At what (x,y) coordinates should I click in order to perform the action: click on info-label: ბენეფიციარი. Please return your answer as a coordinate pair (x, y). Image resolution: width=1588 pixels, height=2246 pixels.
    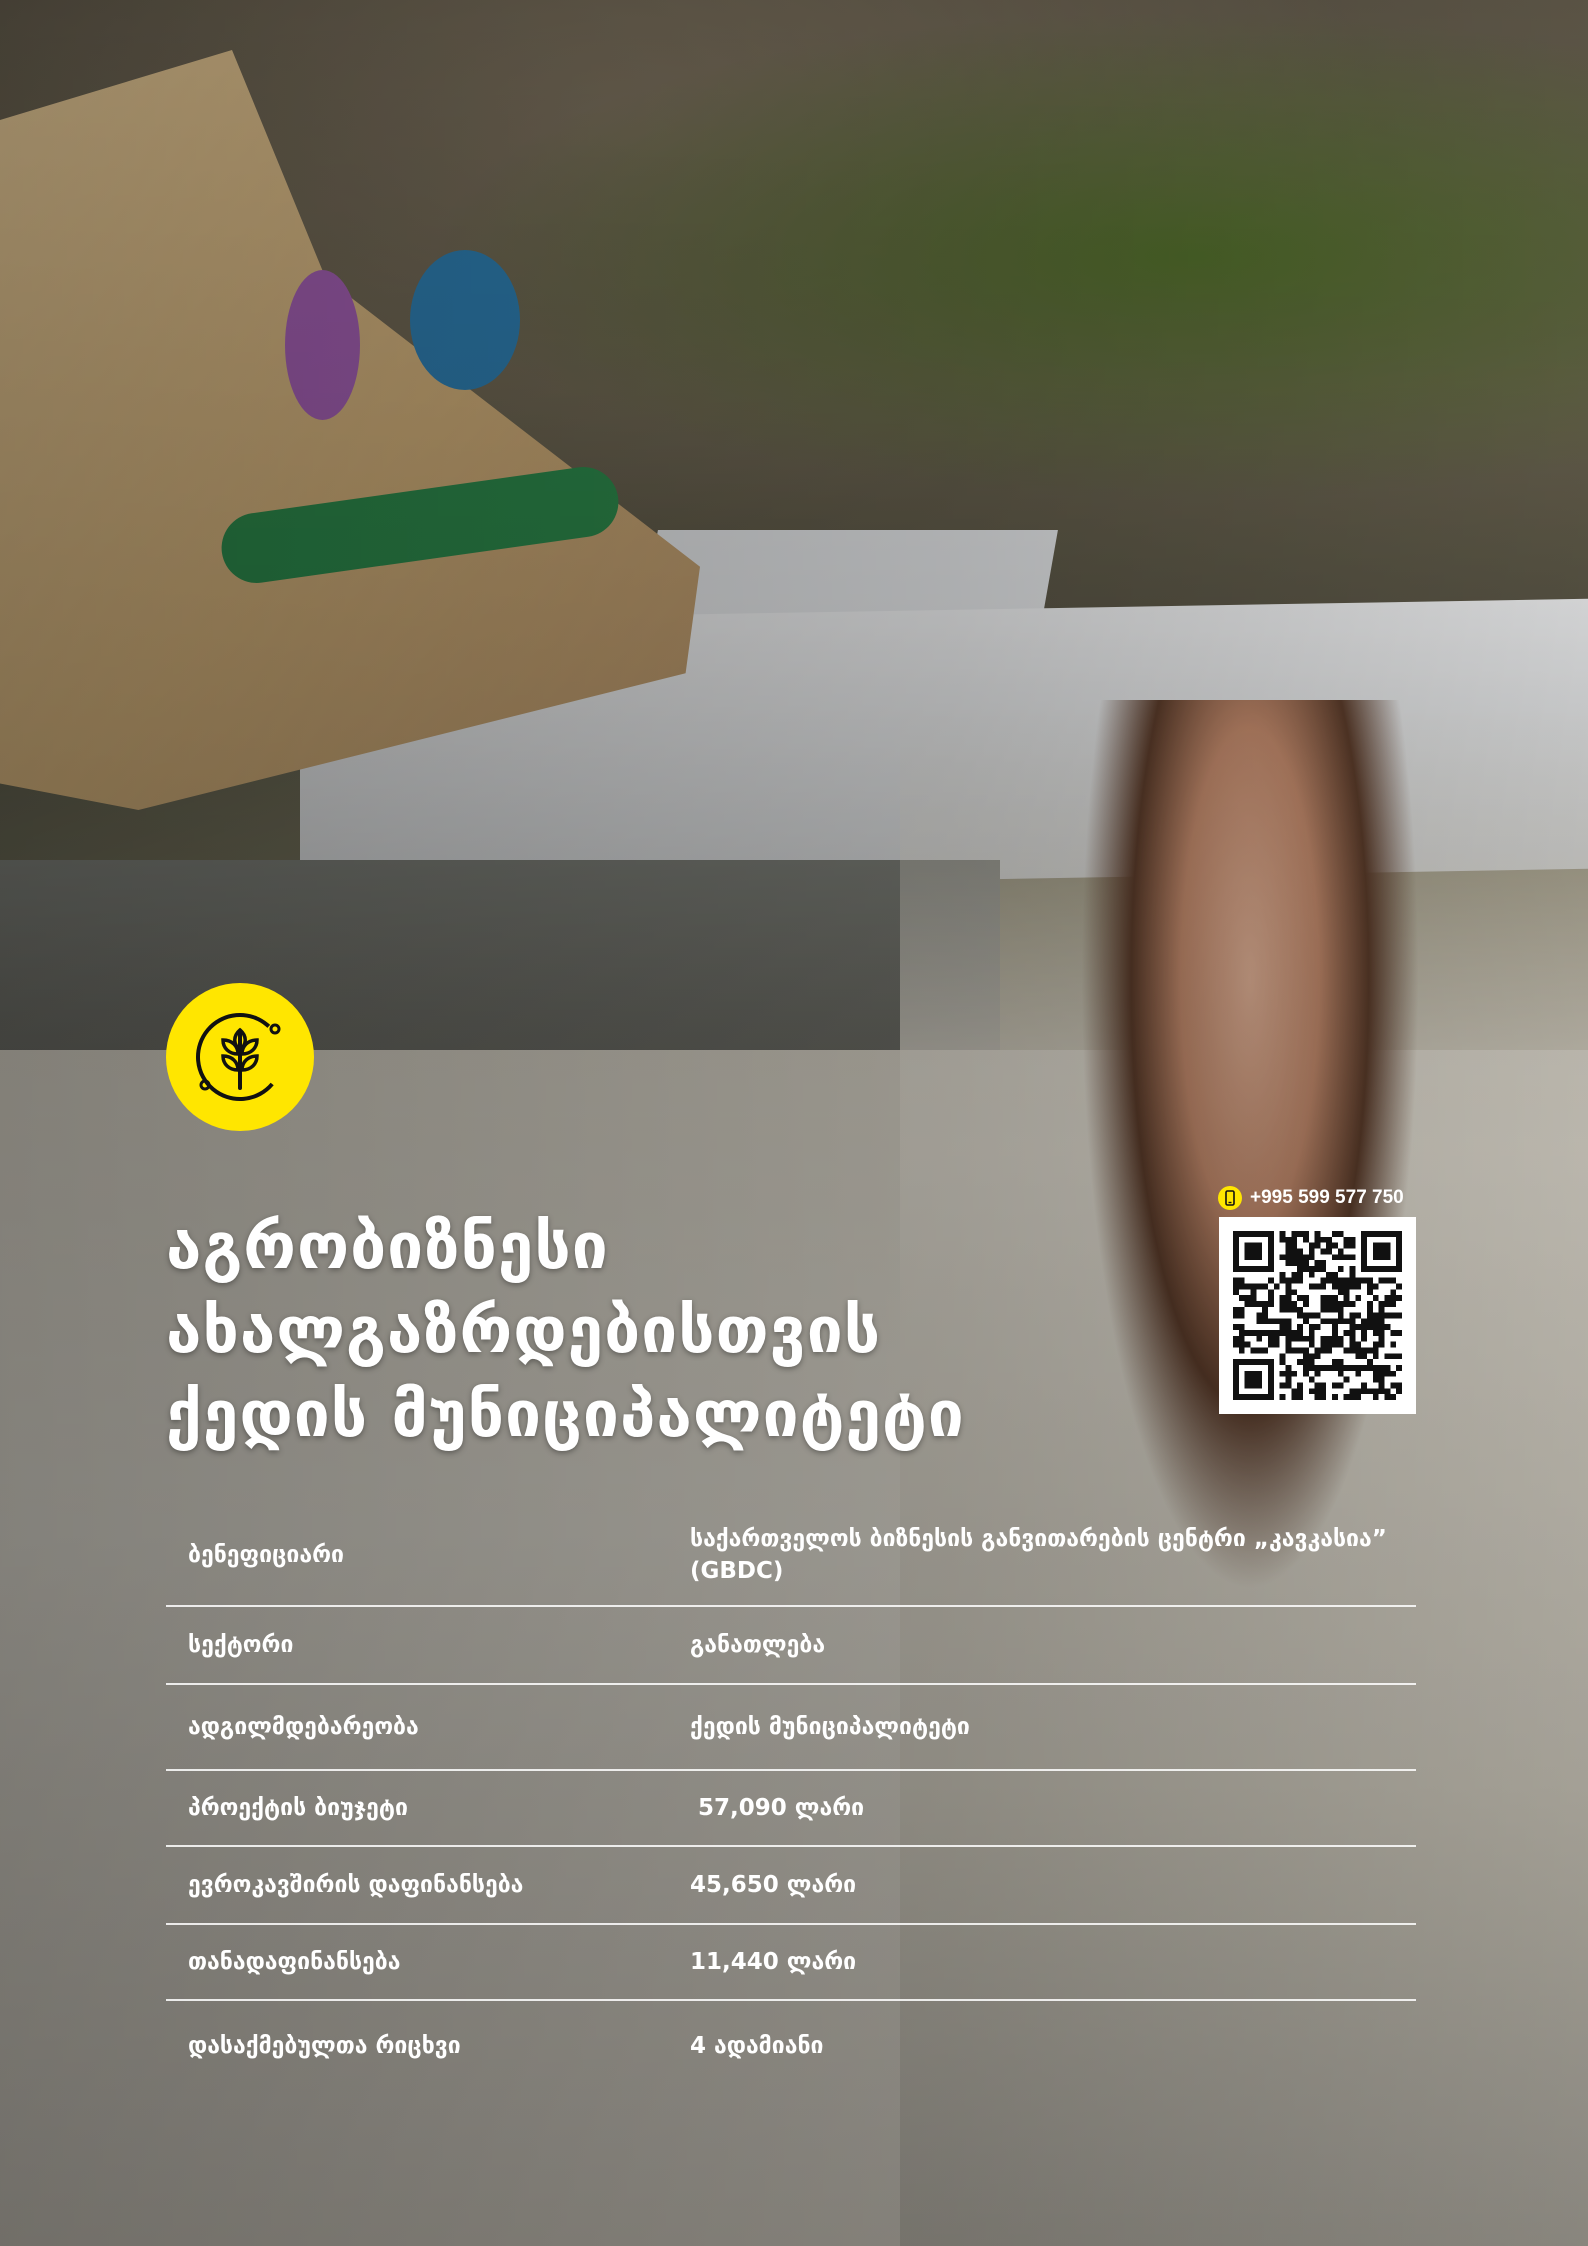
    Looking at the image, I should click on (266, 1555).